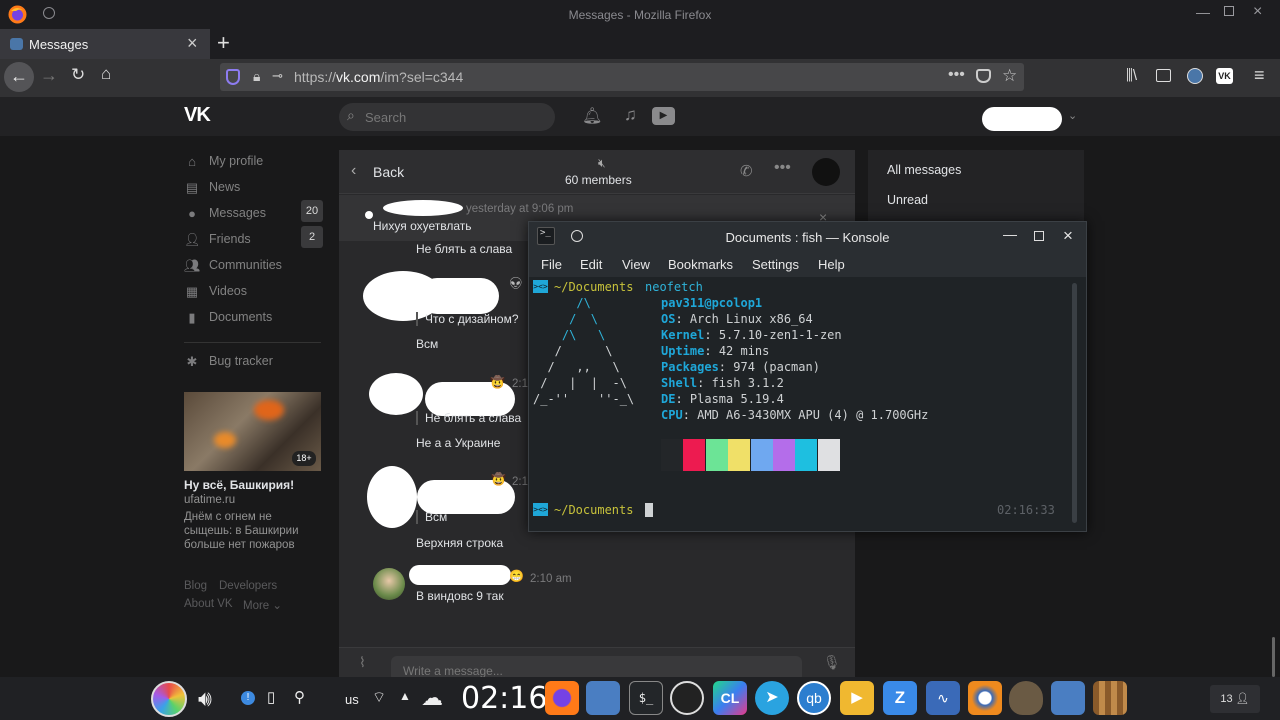 The image size is (1280, 720). What do you see at coordinates (192, 213) in the screenshot?
I see `messages-icon: ●` at bounding box center [192, 213].